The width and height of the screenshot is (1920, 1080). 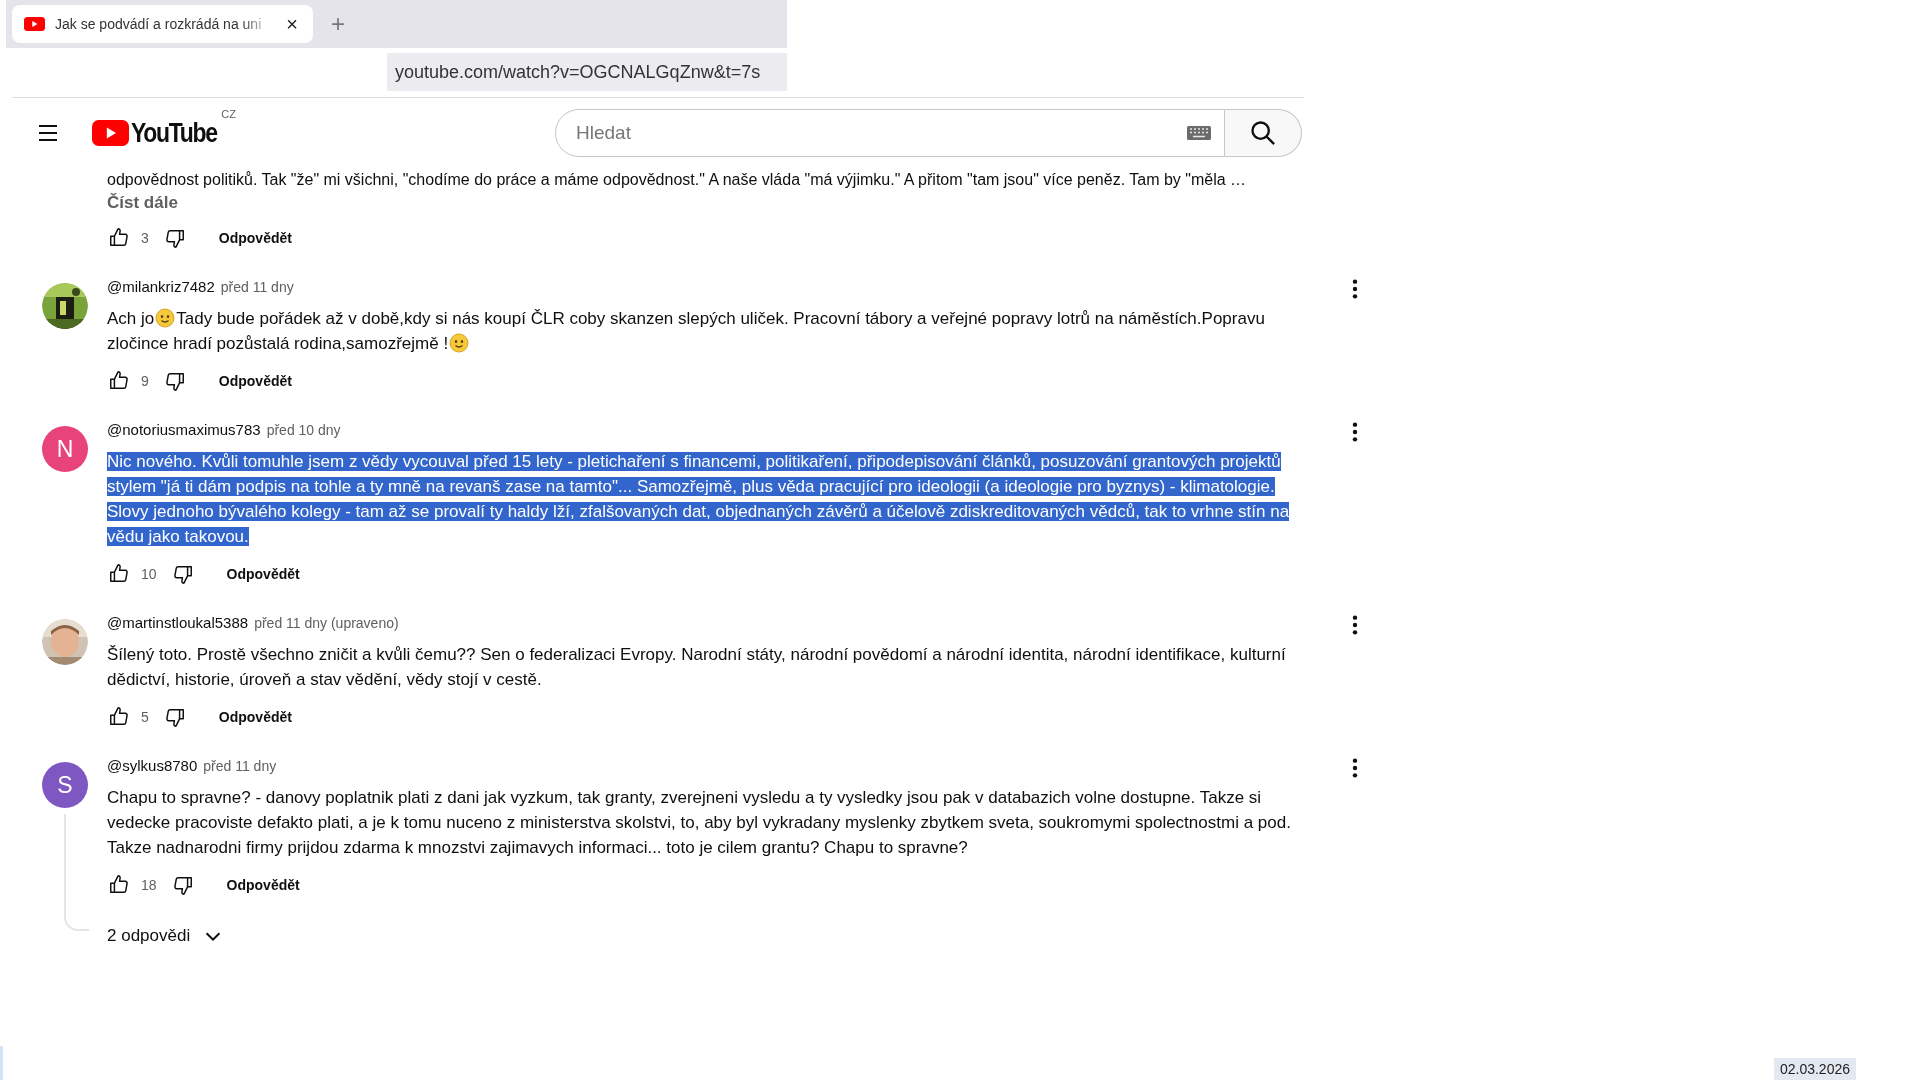 I want to click on comment-time: před 10 dny, so click(x=303, y=430).